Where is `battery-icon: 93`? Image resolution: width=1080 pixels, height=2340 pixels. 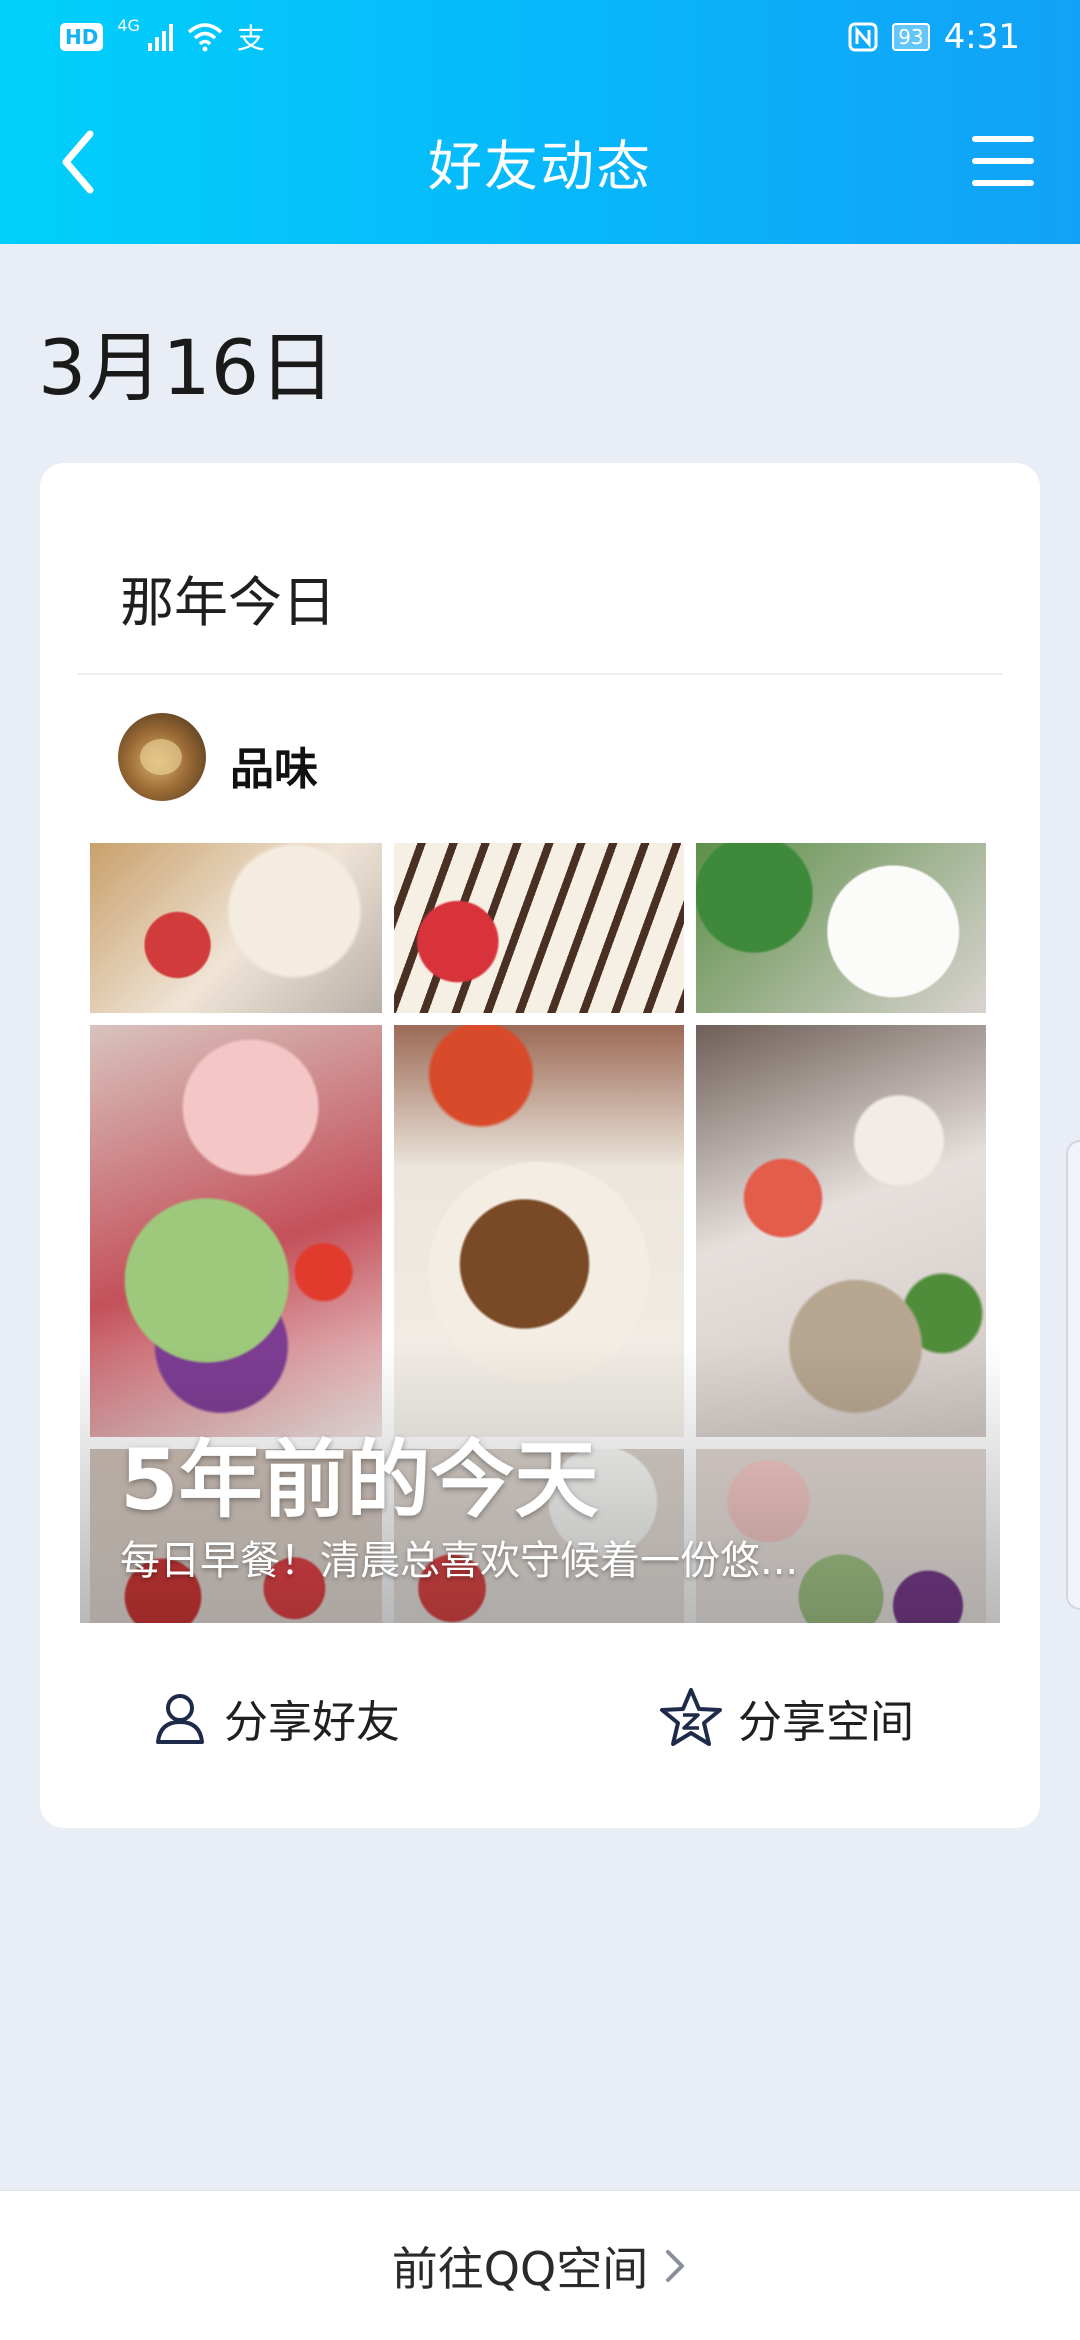
battery-icon: 93 is located at coordinates (911, 37).